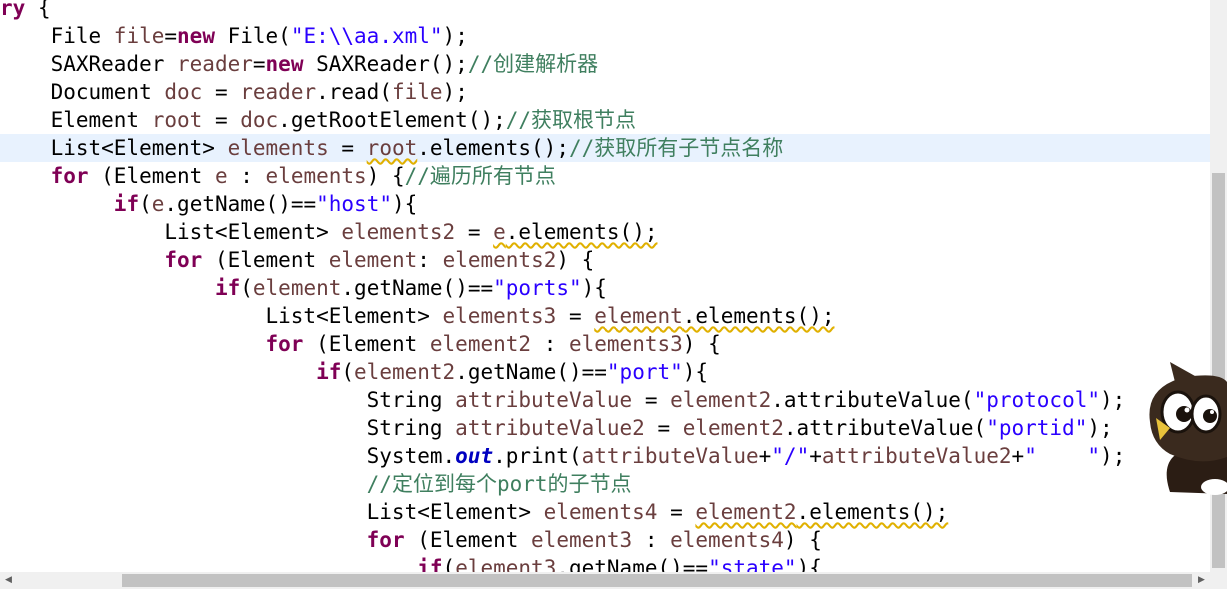  I want to click on code-line: //定位到每个port的子节点, so click(605, 484).